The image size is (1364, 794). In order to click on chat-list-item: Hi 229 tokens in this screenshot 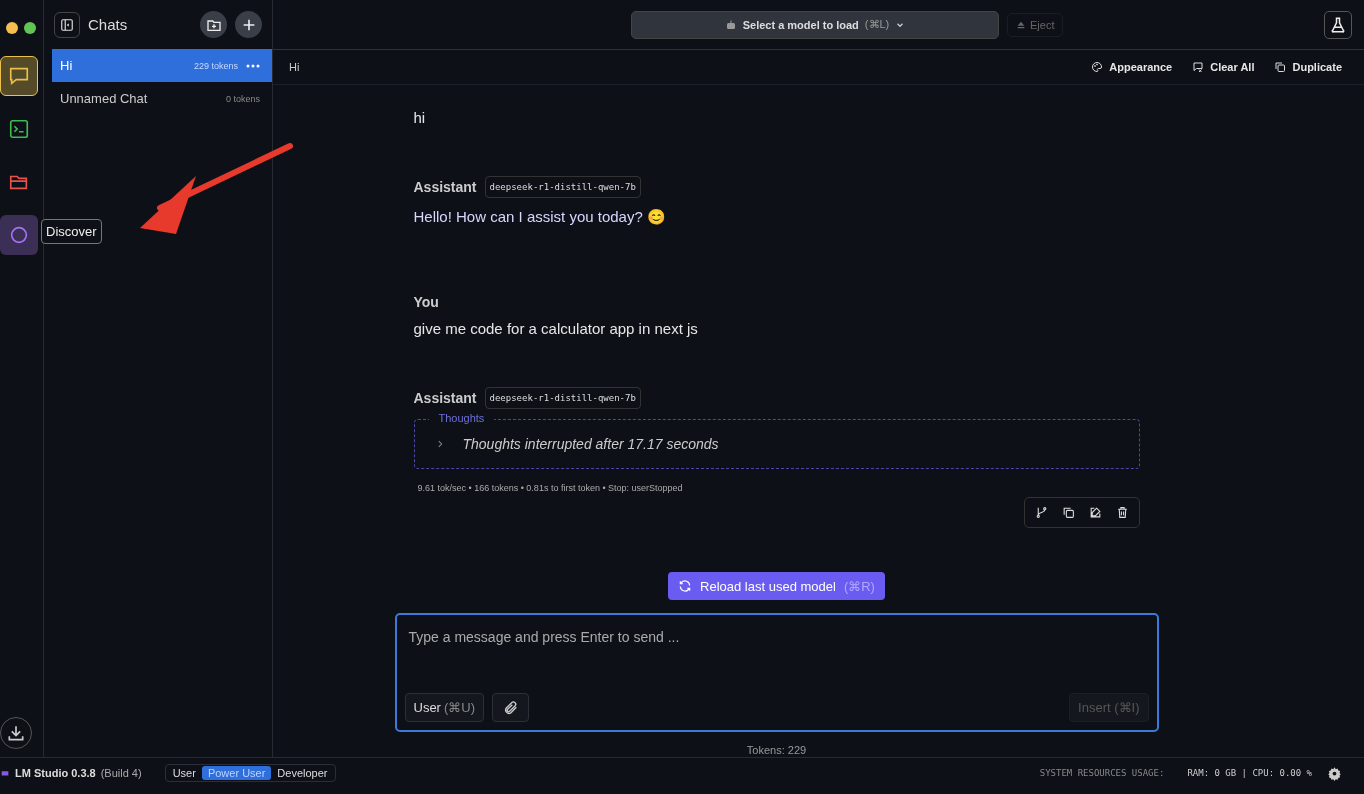, I will do `click(162, 65)`.